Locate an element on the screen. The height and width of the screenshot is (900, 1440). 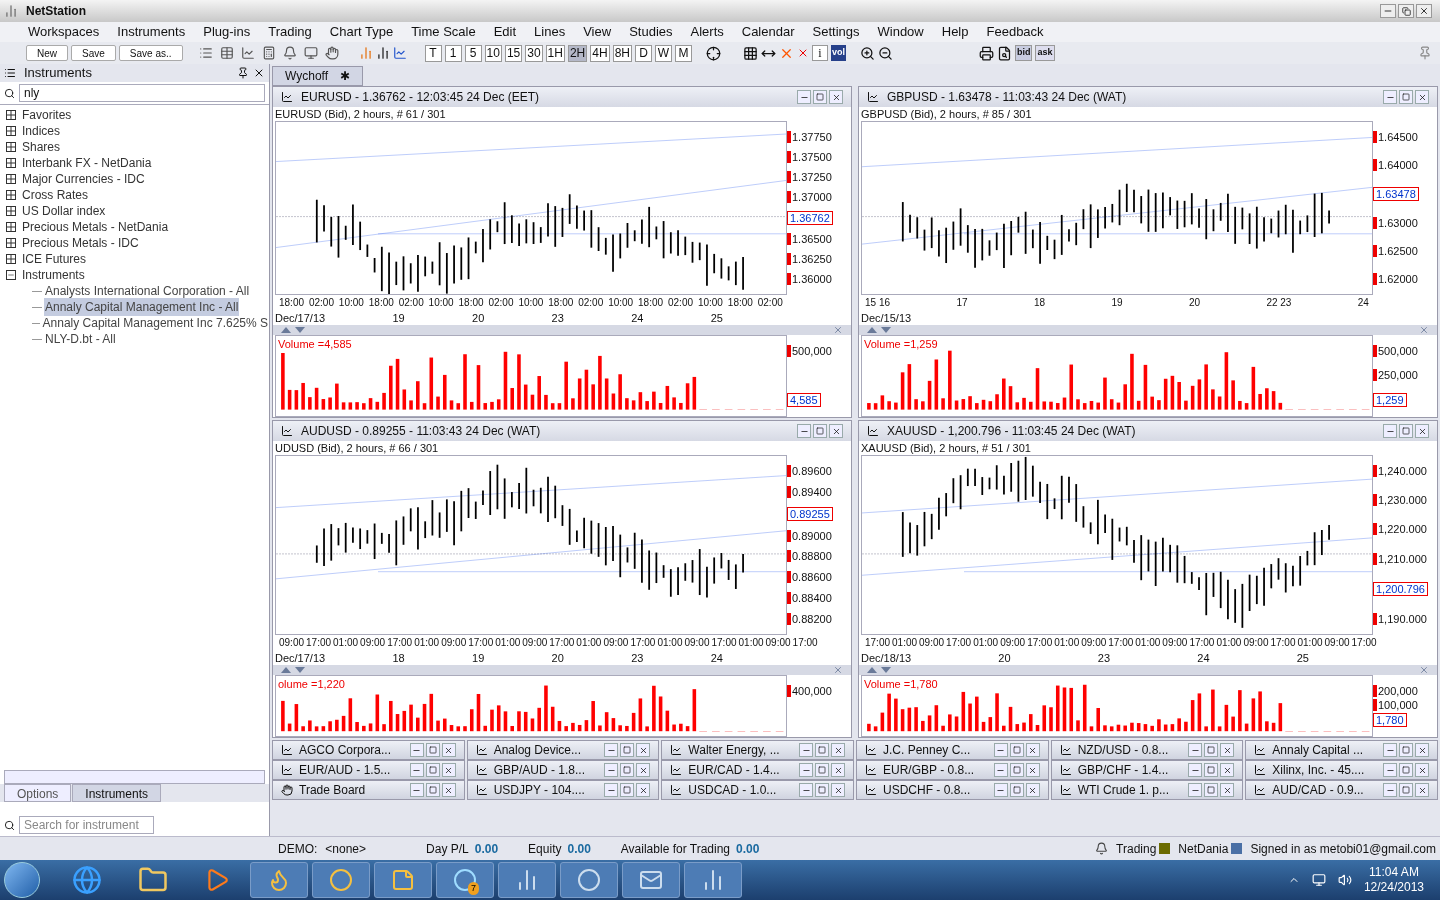
menu-item: Plug-ins is located at coordinates (227, 32).